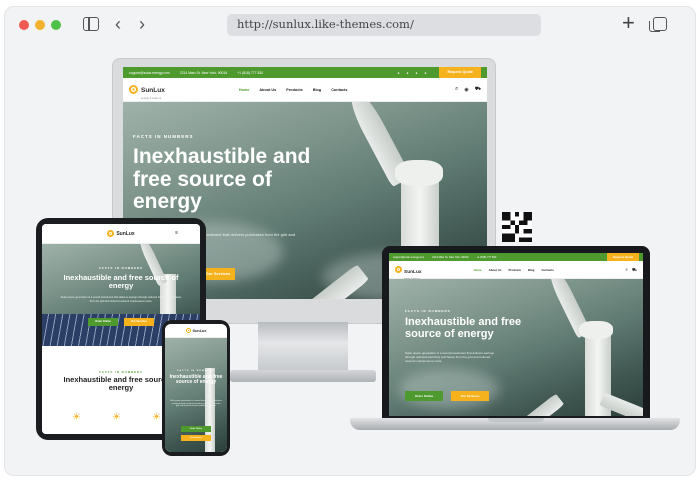 The width and height of the screenshot is (700, 480). I want to click on menu-icon: ≡, so click(176, 233).